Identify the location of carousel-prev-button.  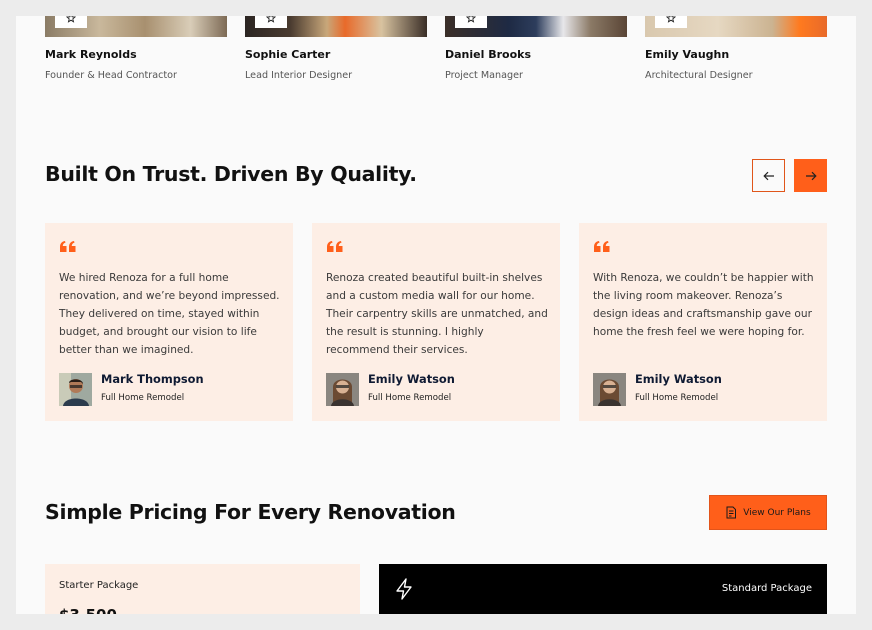
(768, 175).